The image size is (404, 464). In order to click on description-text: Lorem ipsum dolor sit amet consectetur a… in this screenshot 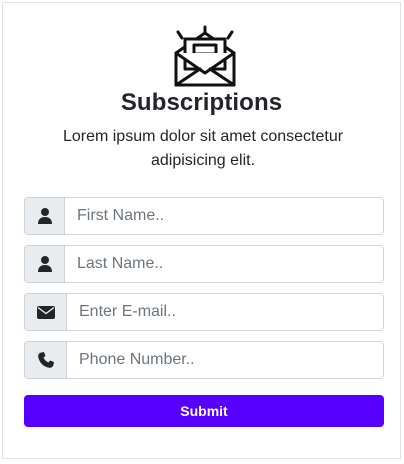, I will do `click(203, 148)`.